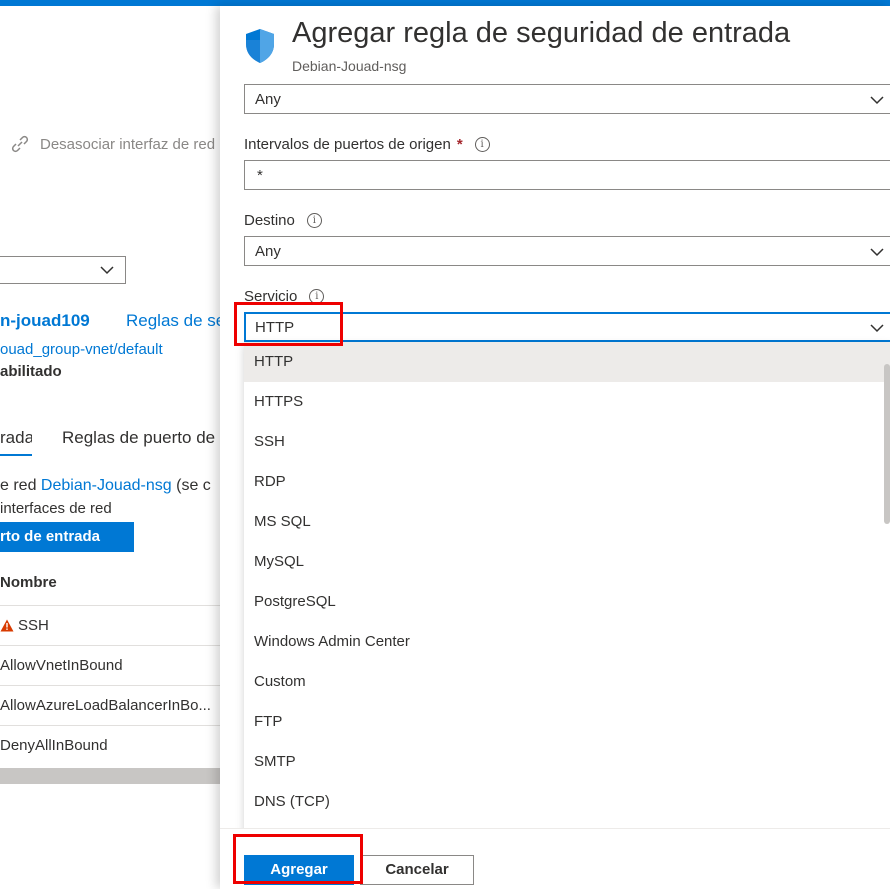 This screenshot has height=889, width=890. I want to click on nic-selector, so click(63, 270).